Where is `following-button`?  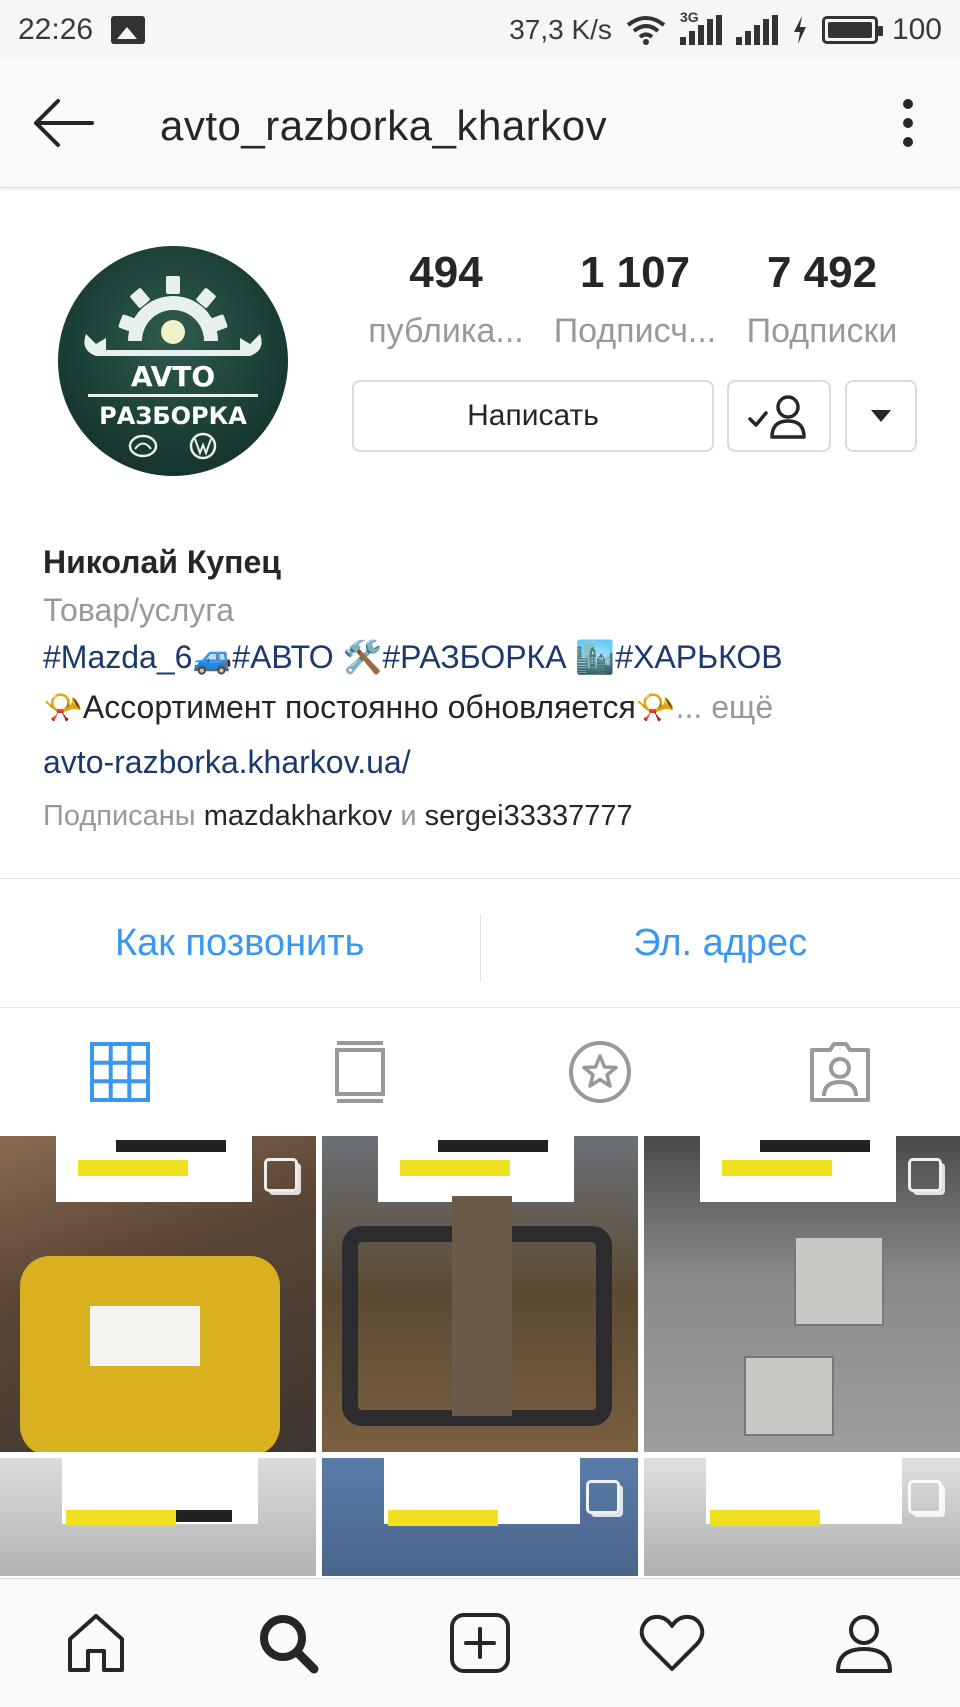 following-button is located at coordinates (779, 416).